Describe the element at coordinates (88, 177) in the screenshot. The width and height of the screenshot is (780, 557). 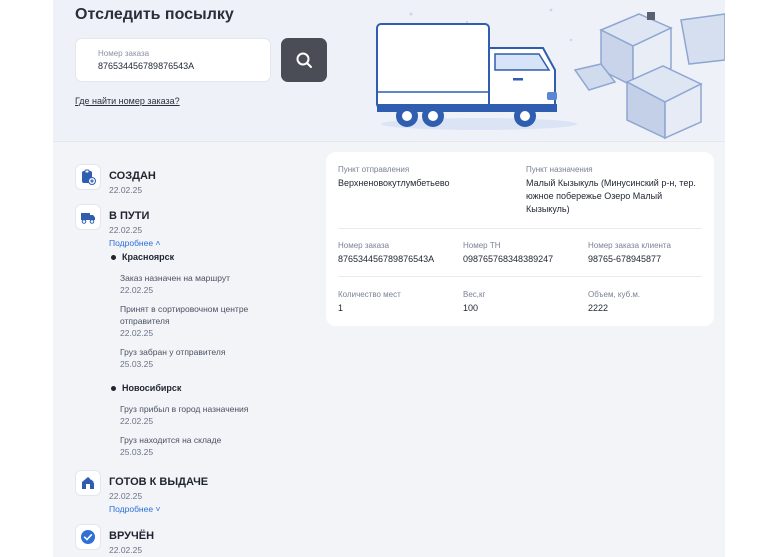
I see `clipboard-add-icon` at that location.